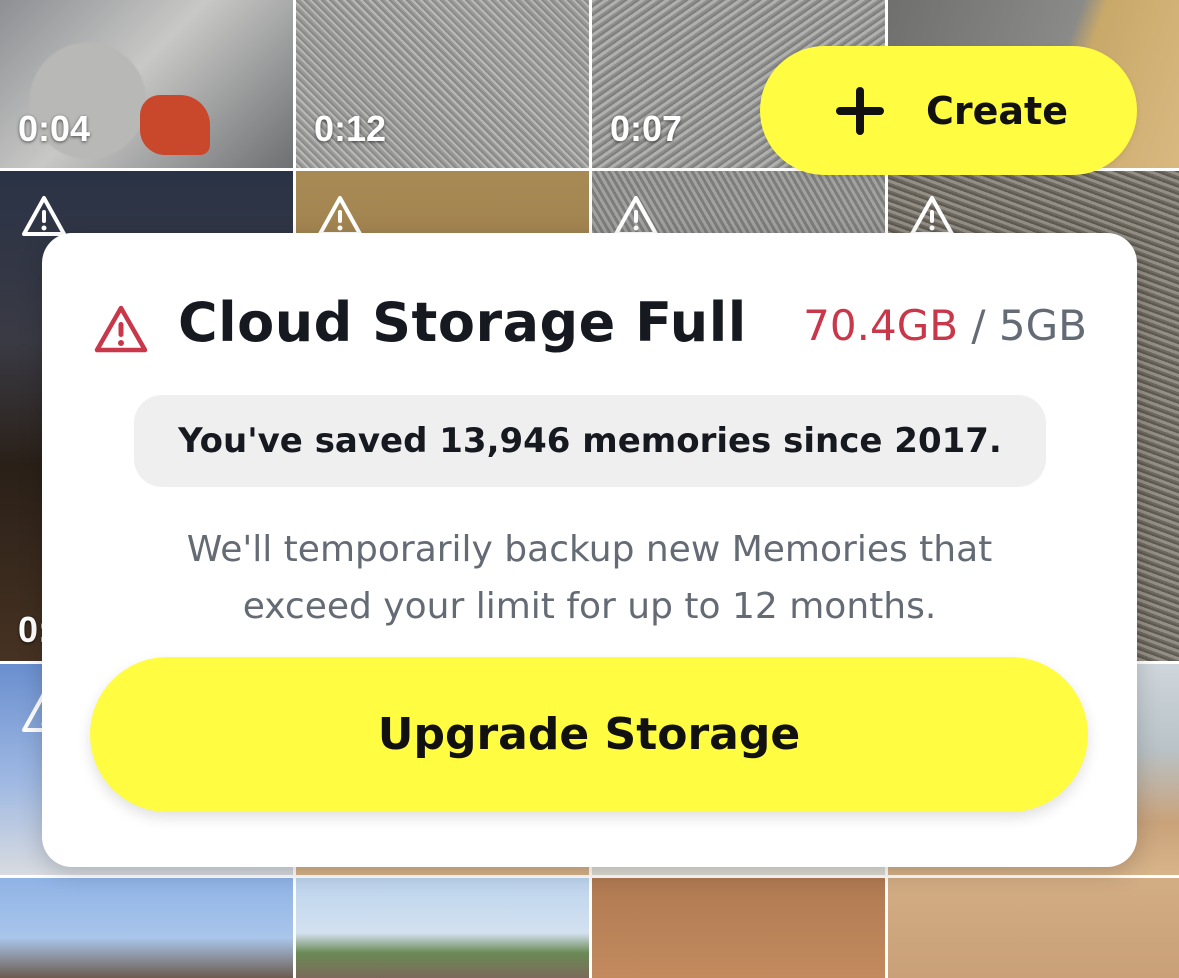 The height and width of the screenshot is (978, 1179). I want to click on create-button: Create, so click(948, 110).